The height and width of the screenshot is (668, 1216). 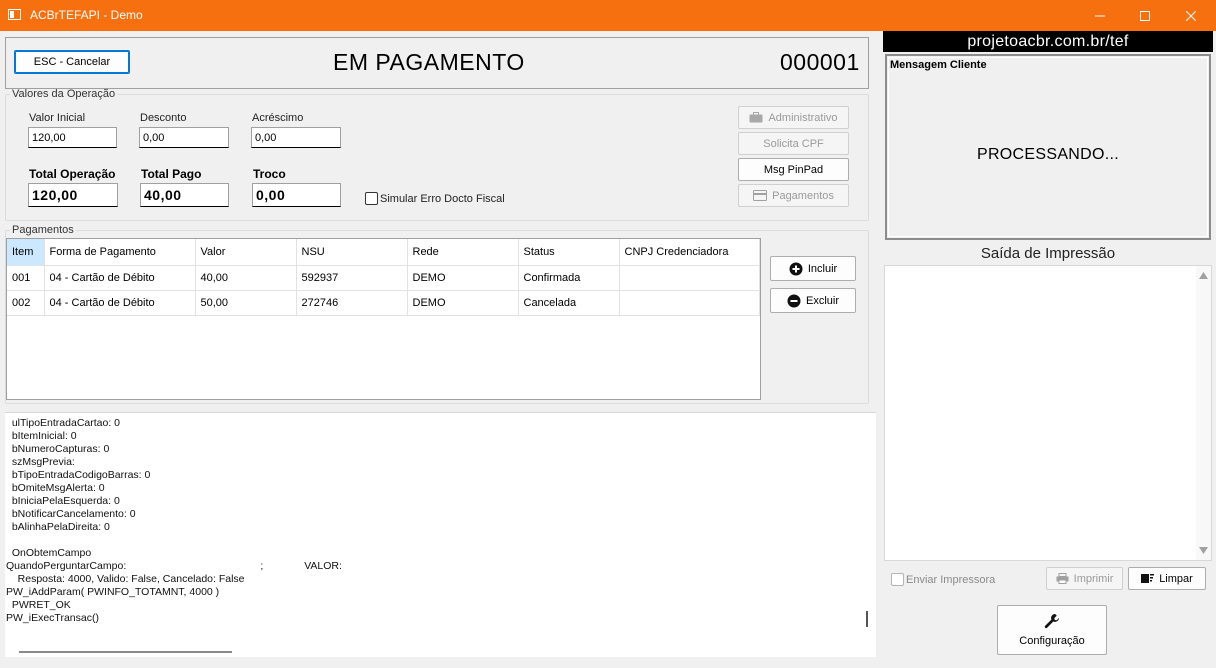 What do you see at coordinates (120, 252) in the screenshot?
I see `column-header: Forma de Pagamento` at bounding box center [120, 252].